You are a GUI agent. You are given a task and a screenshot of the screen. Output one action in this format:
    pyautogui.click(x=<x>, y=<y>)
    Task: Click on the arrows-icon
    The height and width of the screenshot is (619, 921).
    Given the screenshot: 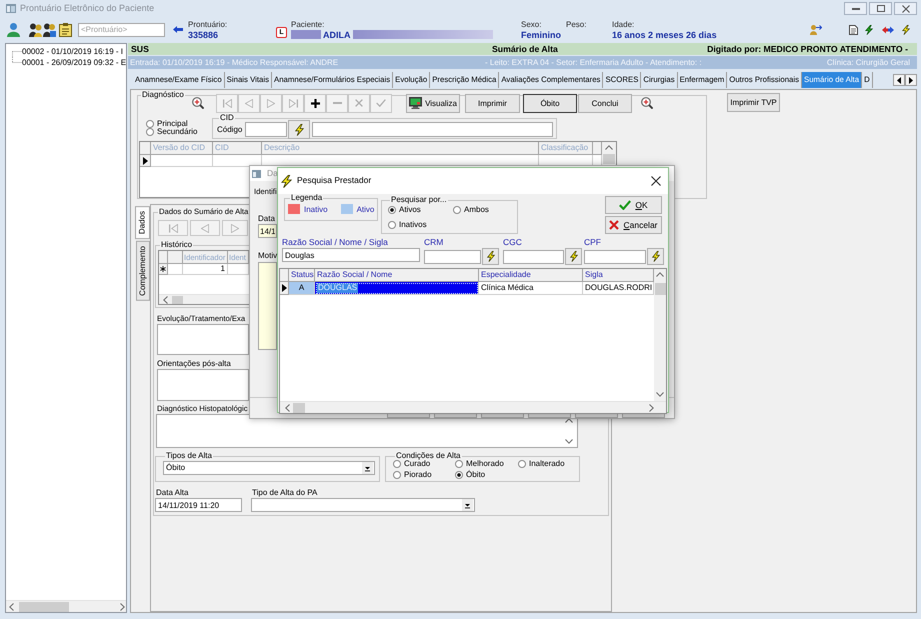 What is the action you would take?
    pyautogui.click(x=888, y=30)
    